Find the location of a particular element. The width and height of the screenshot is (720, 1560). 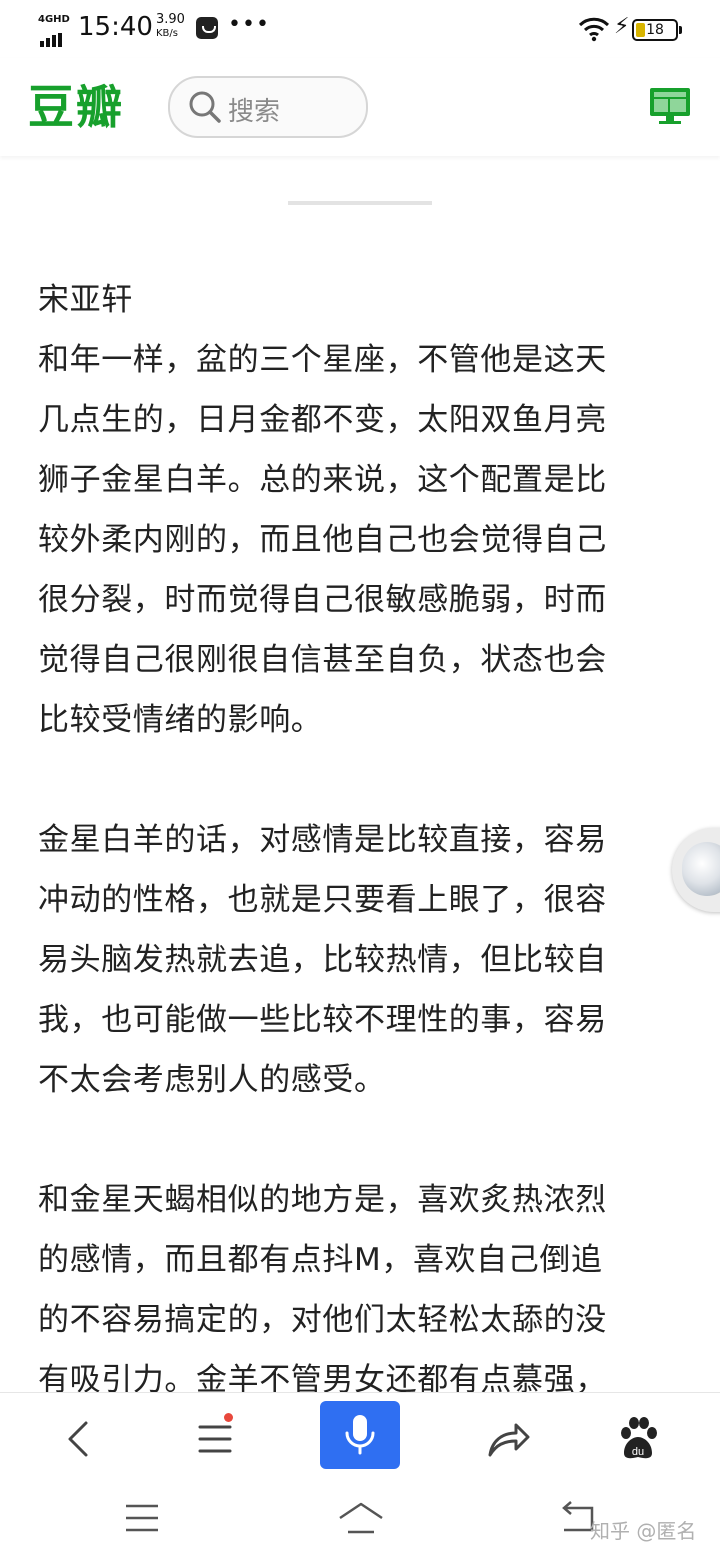

text-line: 易头脑发热就去追，比较热情，但比较自 is located at coordinates (322, 960).